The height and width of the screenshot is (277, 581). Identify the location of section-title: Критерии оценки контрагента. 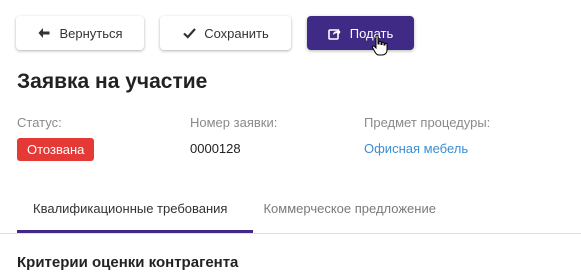
(128, 262).